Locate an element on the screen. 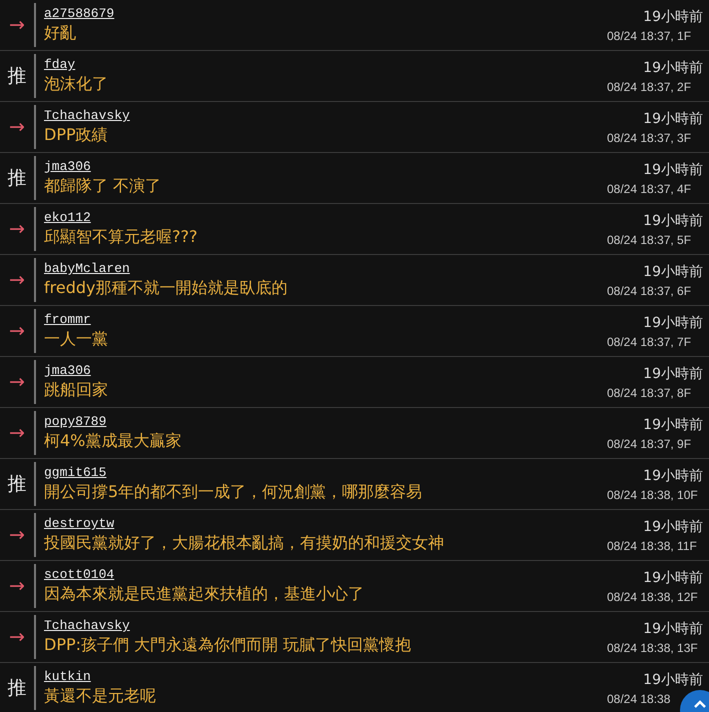 The image size is (709, 712). comment-text: 邱顯智不算元老喔??? is located at coordinates (121, 237).